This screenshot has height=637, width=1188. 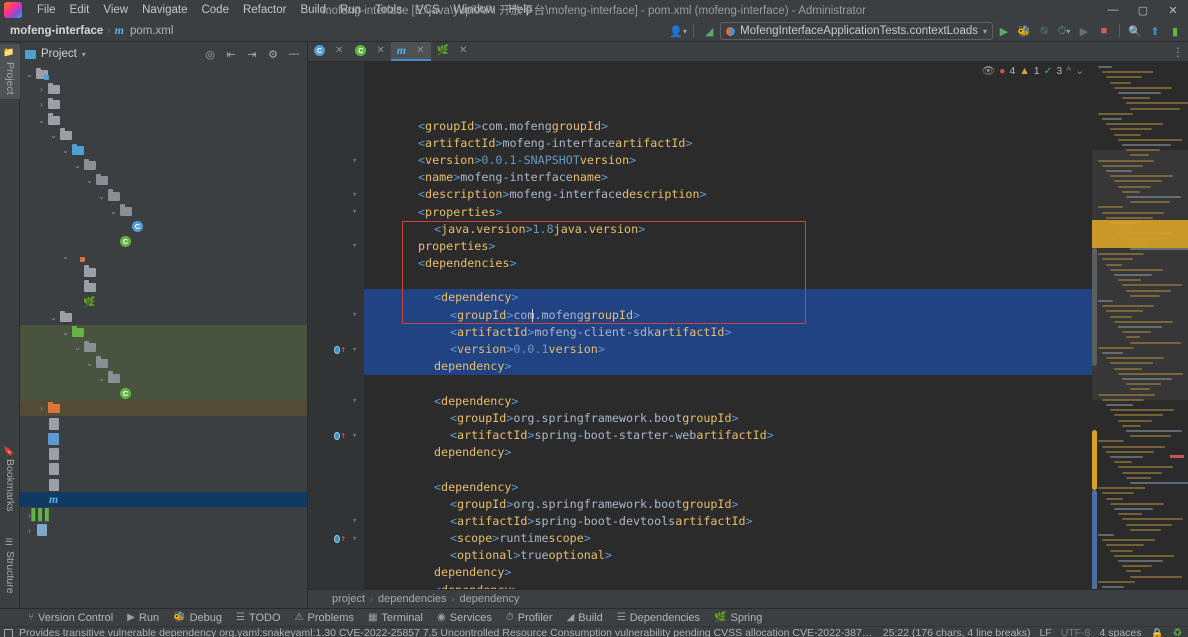 I want to click on tool-window-todo: ☰ TODO, so click(x=258, y=618).